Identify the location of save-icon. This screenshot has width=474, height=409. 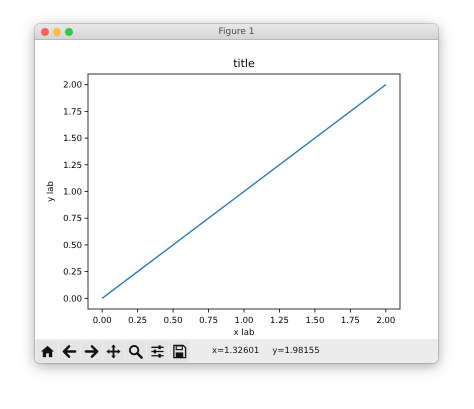
(179, 351).